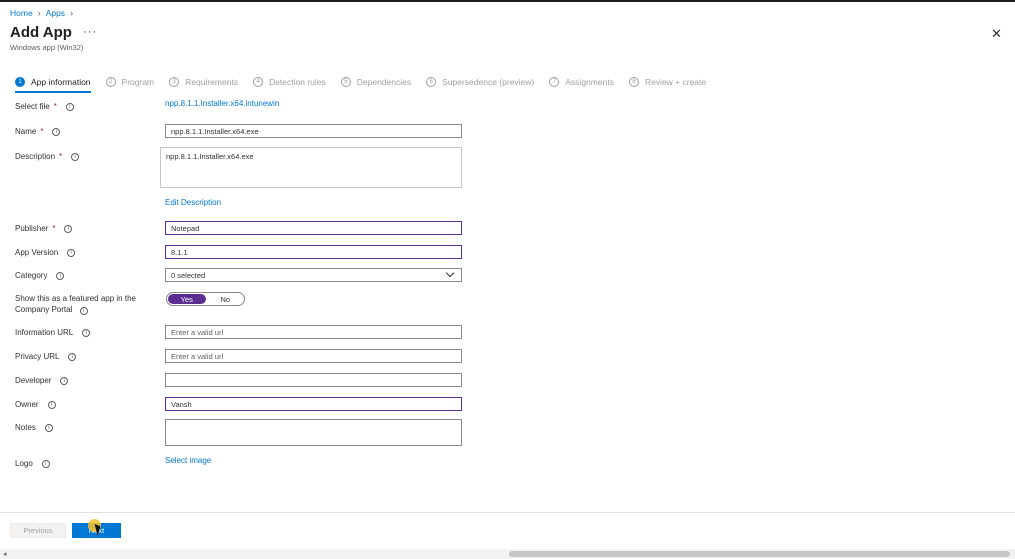  I want to click on scroll-left-icon: ◂, so click(5, 554).